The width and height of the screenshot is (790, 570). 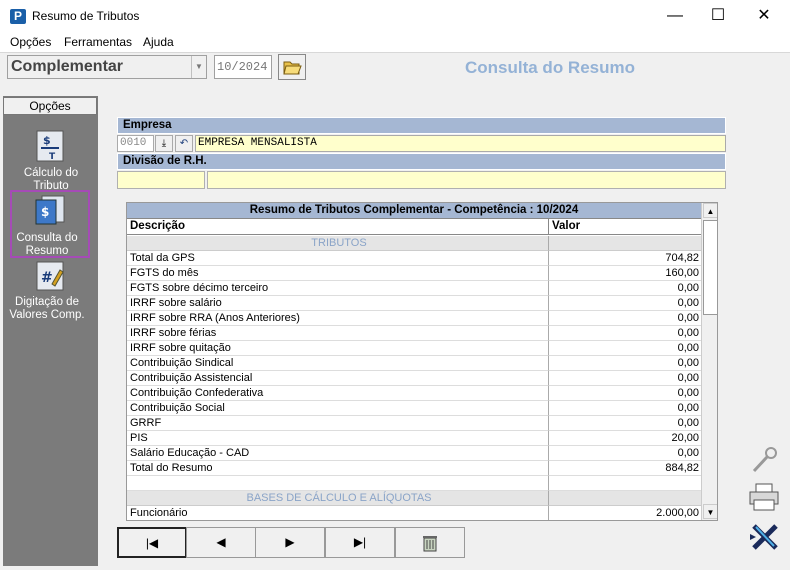 I want to click on table-row: FGTS do mês 160,00, so click(x=414, y=273).